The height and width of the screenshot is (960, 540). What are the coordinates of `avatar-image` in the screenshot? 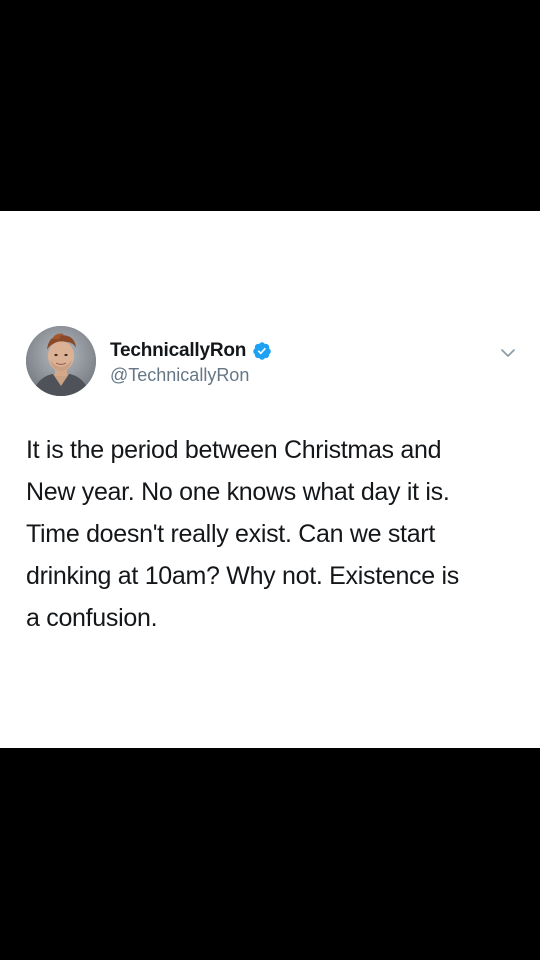 It's located at (61, 361).